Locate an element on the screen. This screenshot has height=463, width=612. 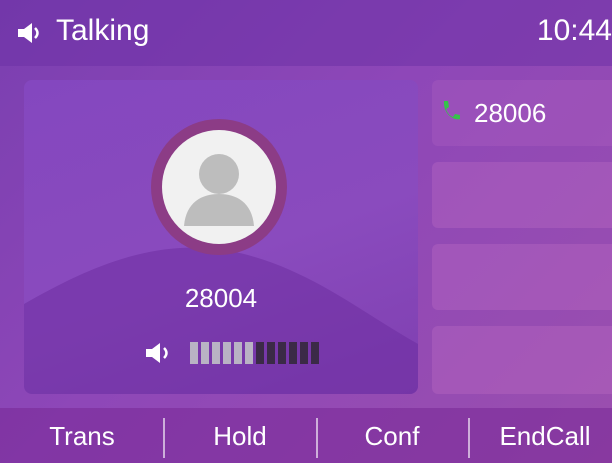
phone-icon is located at coordinates (451, 110).